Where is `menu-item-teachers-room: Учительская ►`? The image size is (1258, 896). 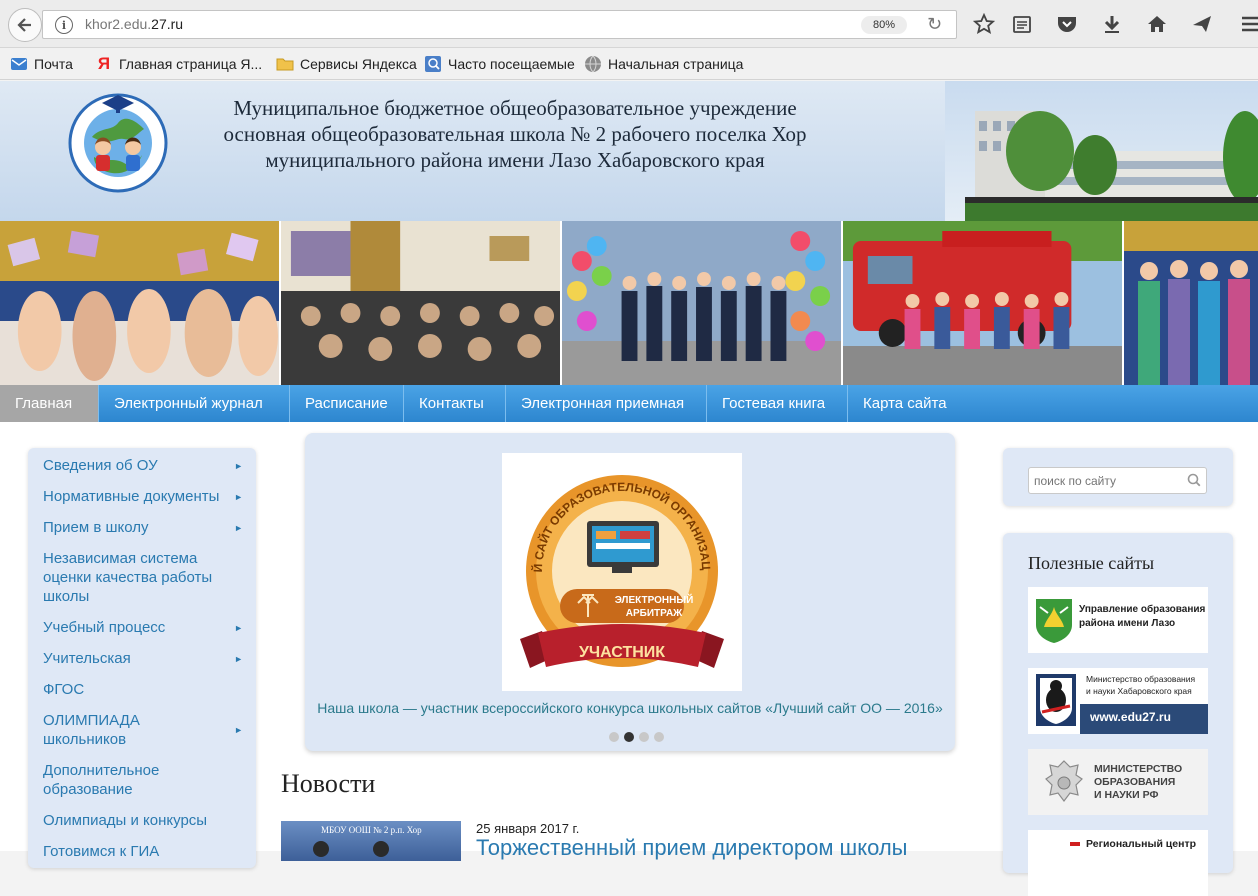
menu-item-teachers-room: Учительская ► is located at coordinates (142, 658).